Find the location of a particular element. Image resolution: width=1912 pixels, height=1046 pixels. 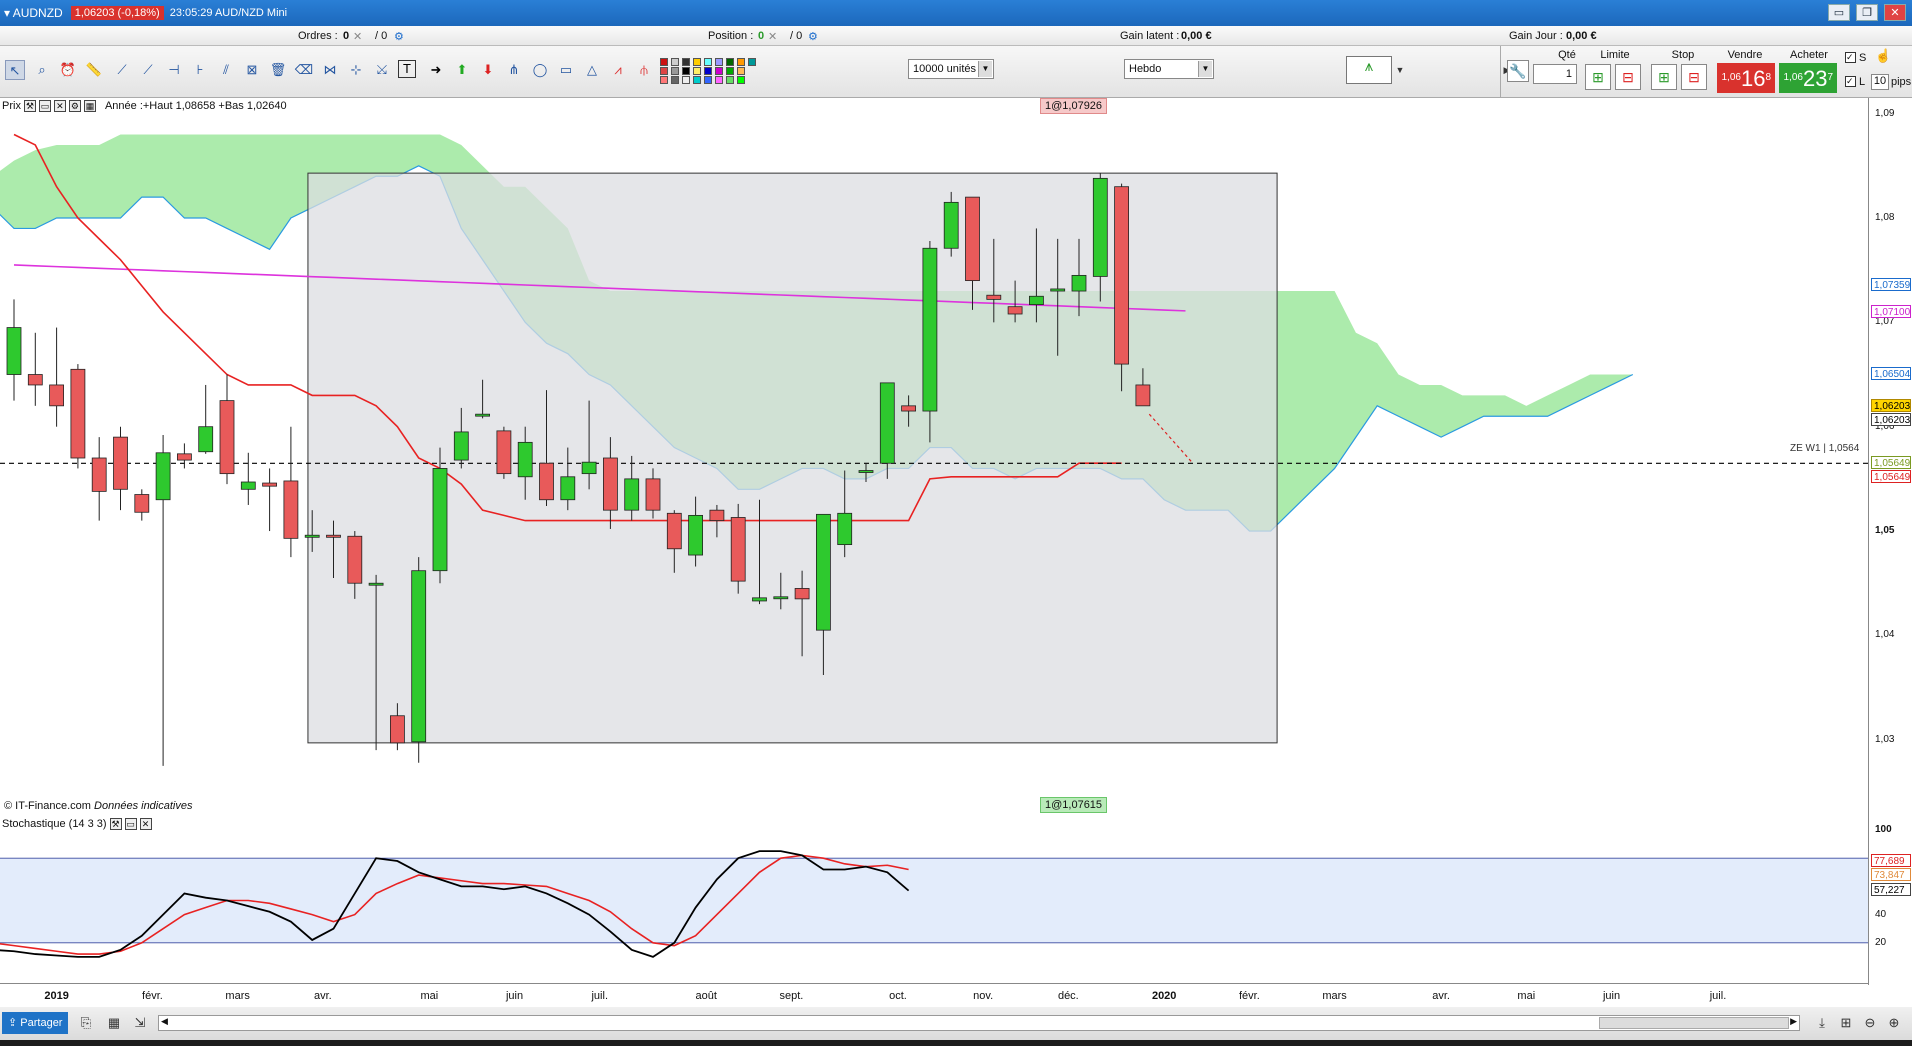

layout-icon: ⎘ is located at coordinates (86, 1023).